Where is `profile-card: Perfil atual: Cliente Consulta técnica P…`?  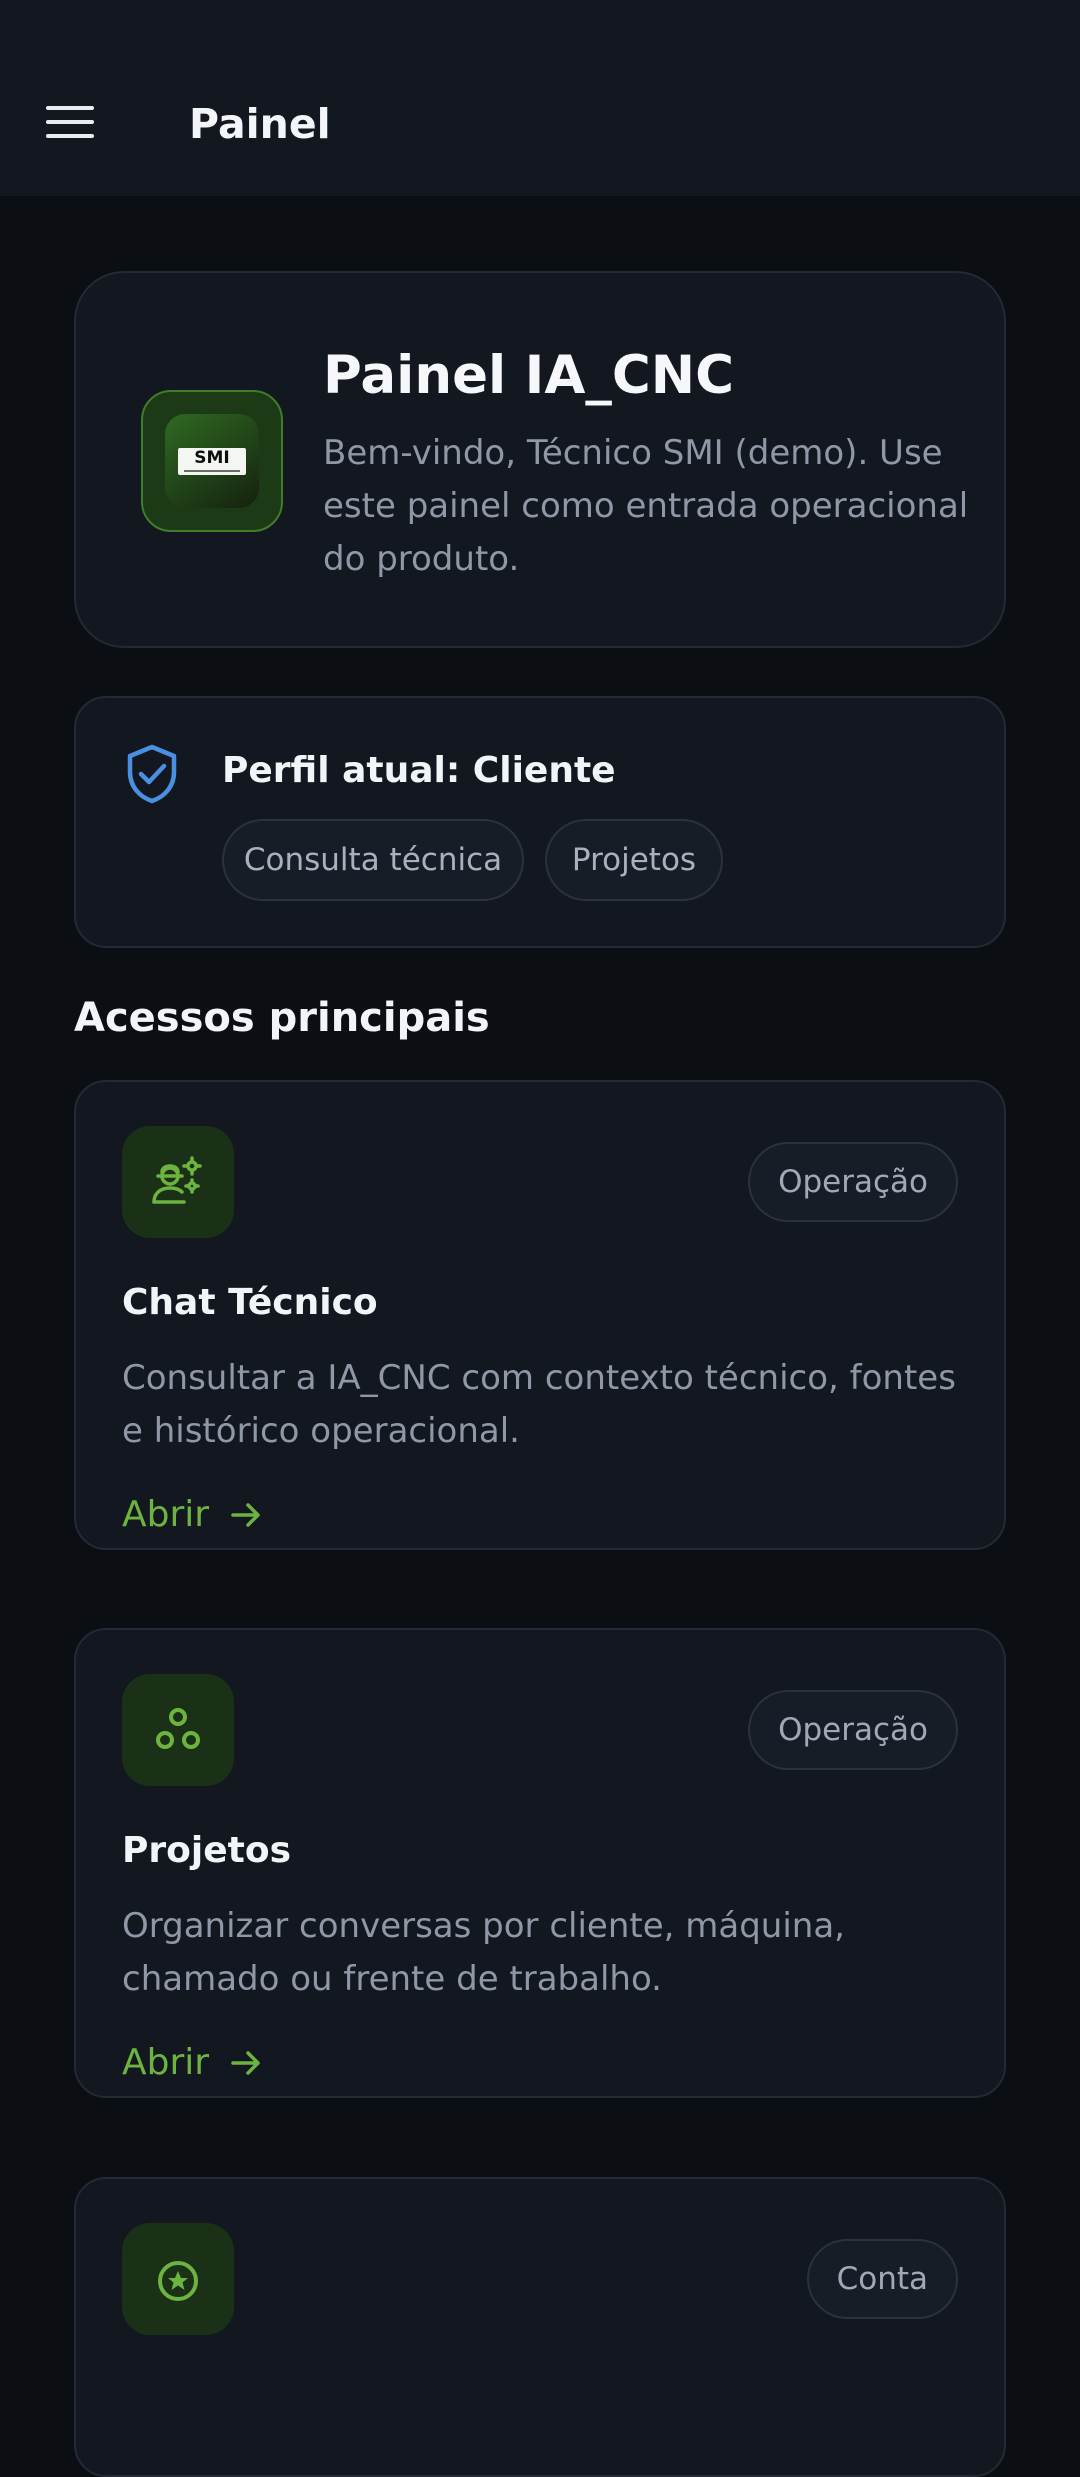
profile-card: Perfil atual: Cliente Consulta técnica P… is located at coordinates (540, 822).